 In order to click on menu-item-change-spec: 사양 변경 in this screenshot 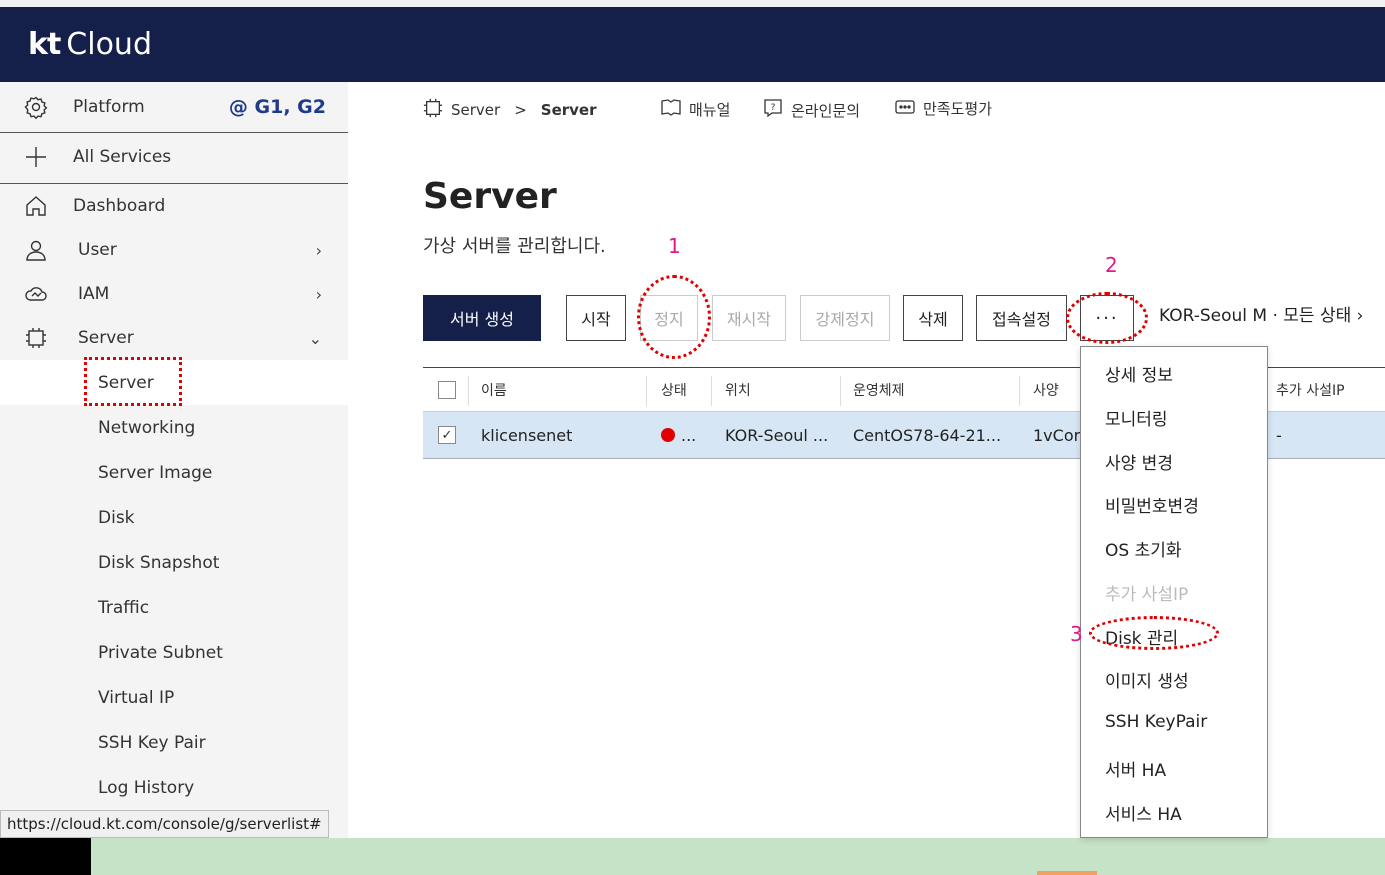, I will do `click(1139, 461)`.